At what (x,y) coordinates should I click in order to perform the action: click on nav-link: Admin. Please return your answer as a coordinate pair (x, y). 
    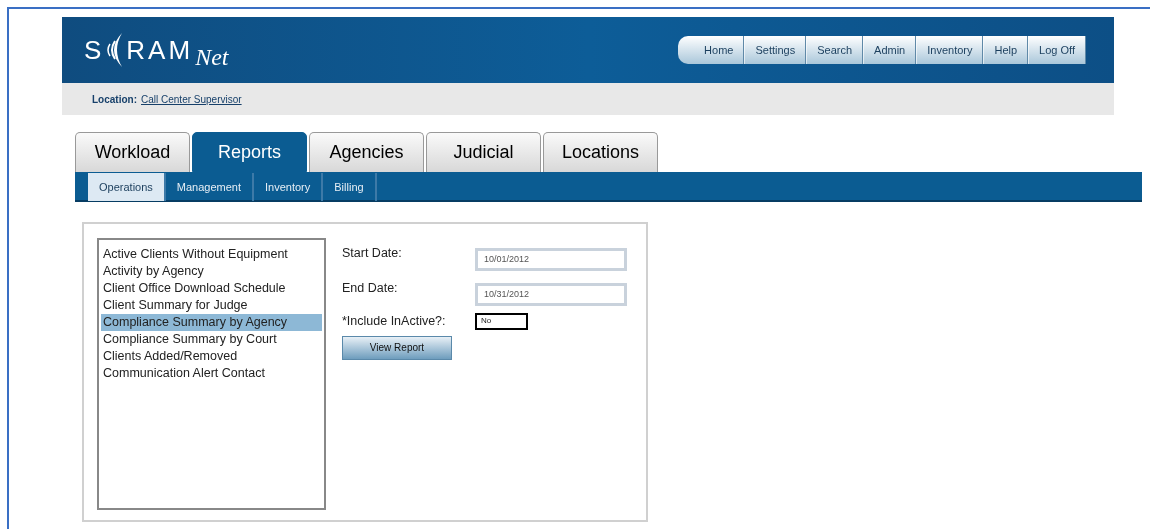
    Looking at the image, I should click on (890, 50).